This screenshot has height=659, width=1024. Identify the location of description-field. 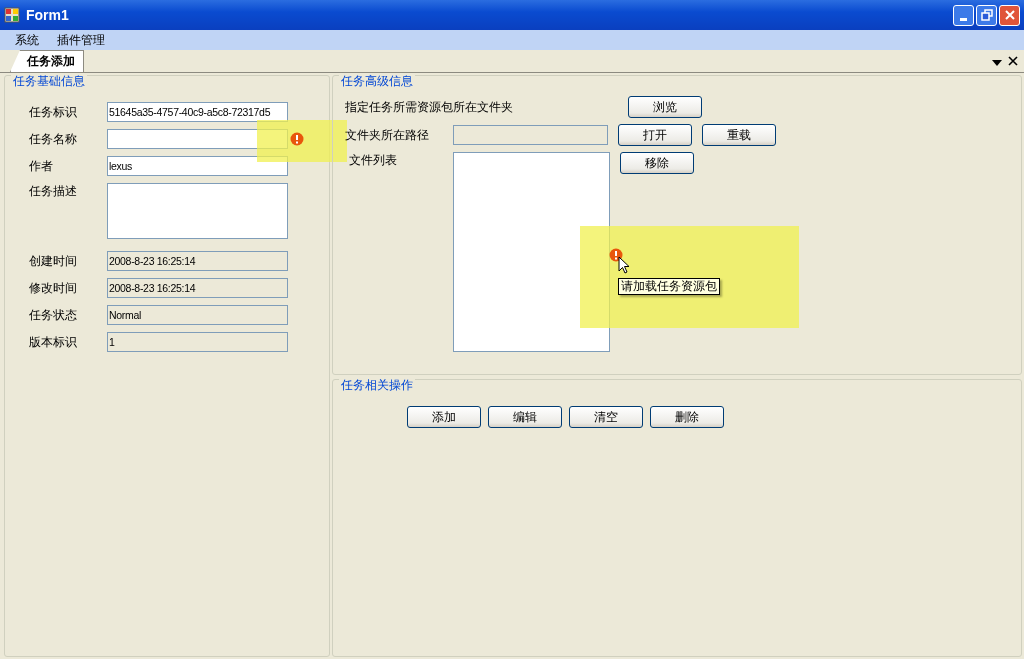
(197, 211).